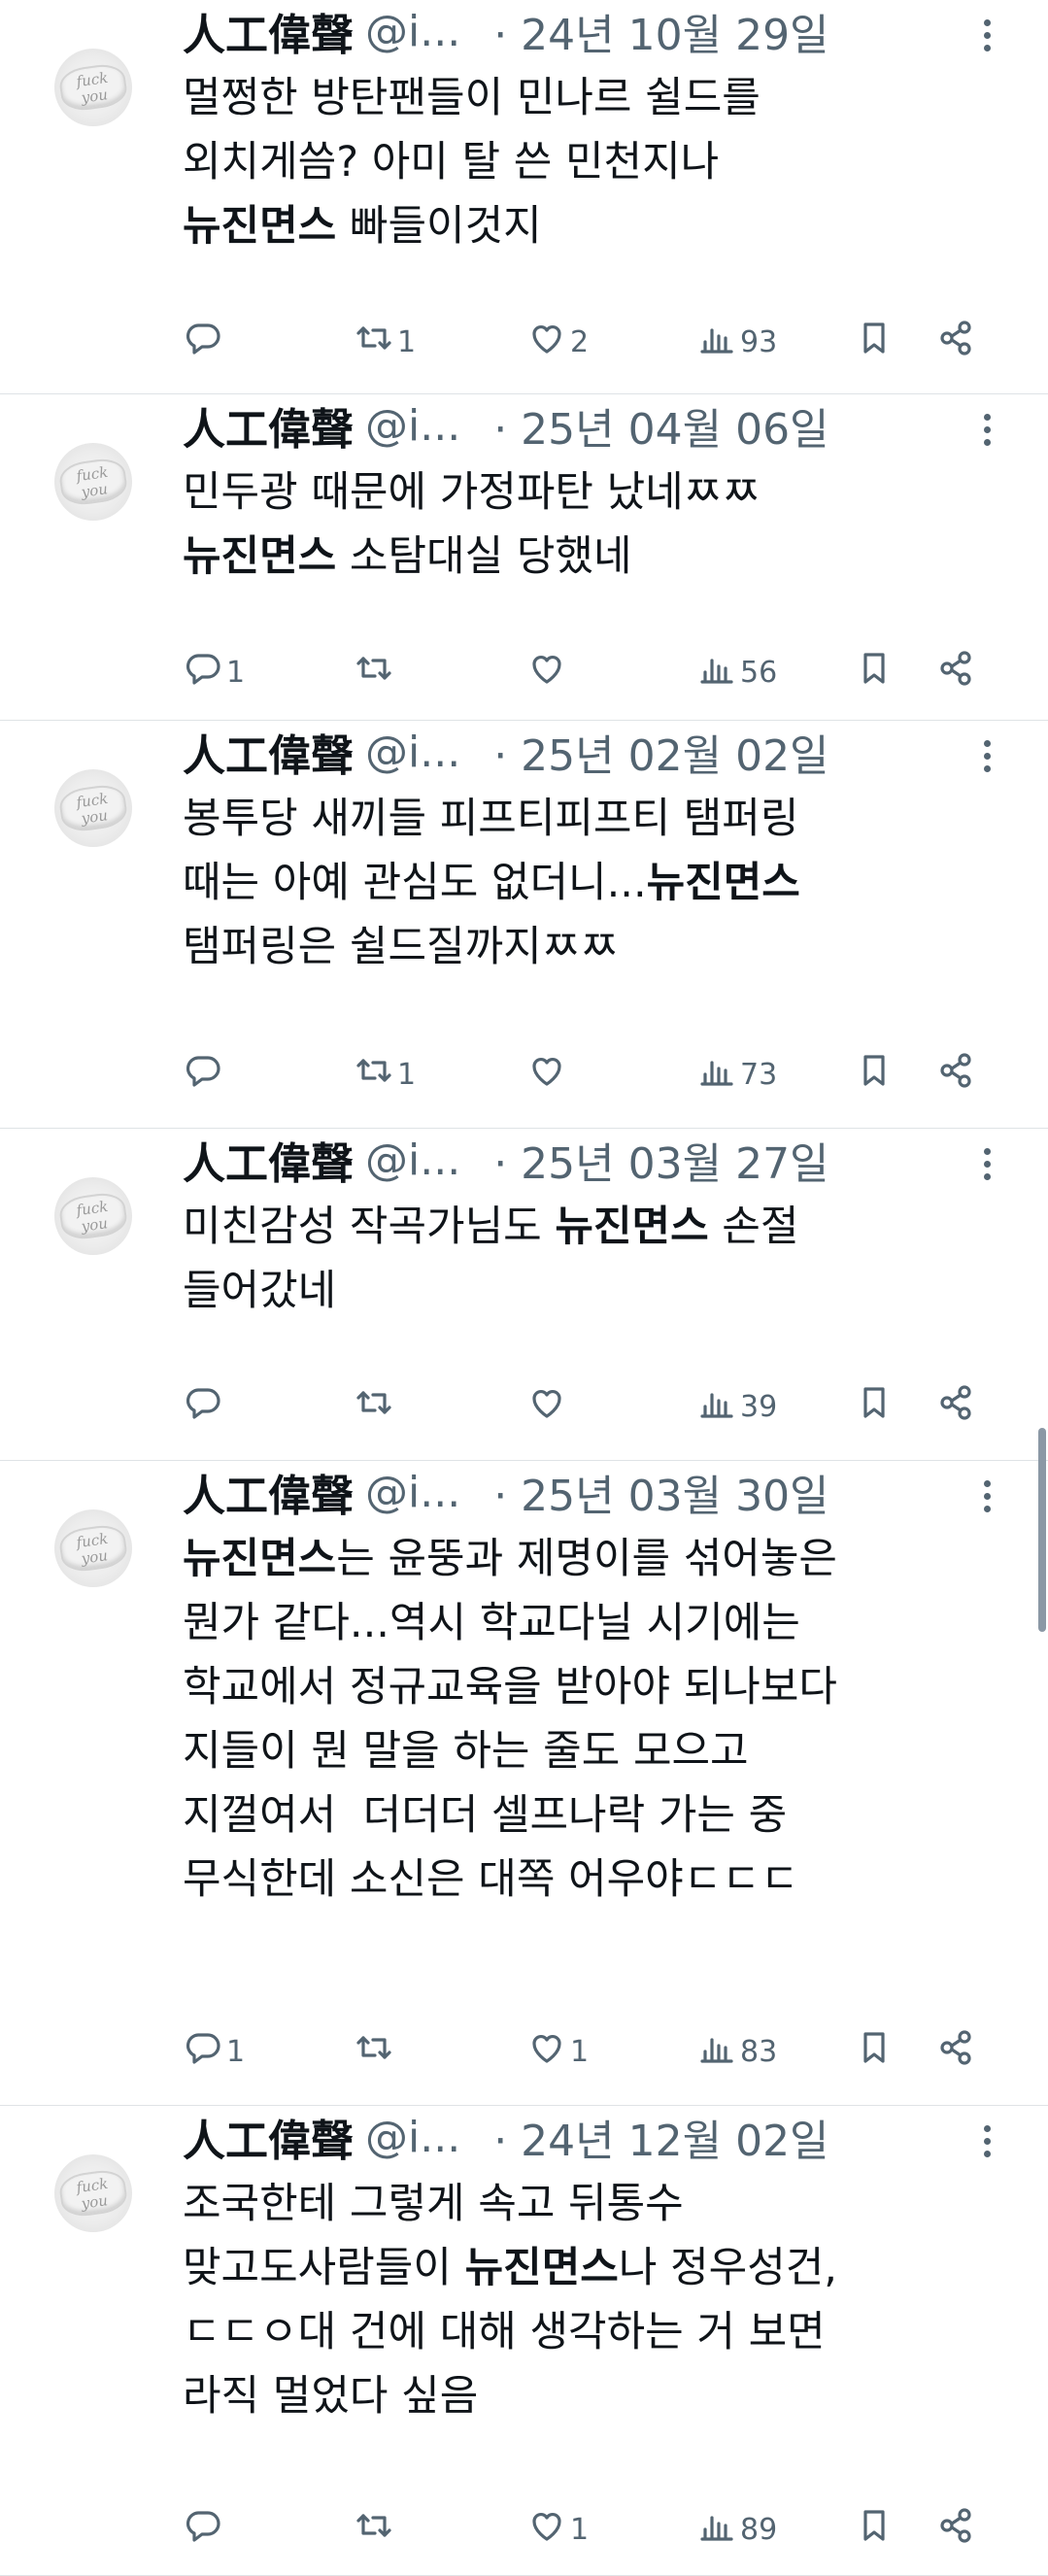 This screenshot has width=1048, height=2576. I want to click on timestamp: · 25년 02월 02일, so click(660, 752).